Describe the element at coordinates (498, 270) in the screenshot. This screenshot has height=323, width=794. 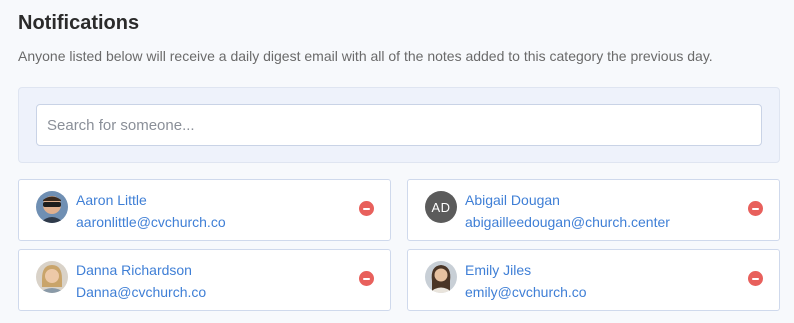
I see `recipient-name: Emily Jiles` at that location.